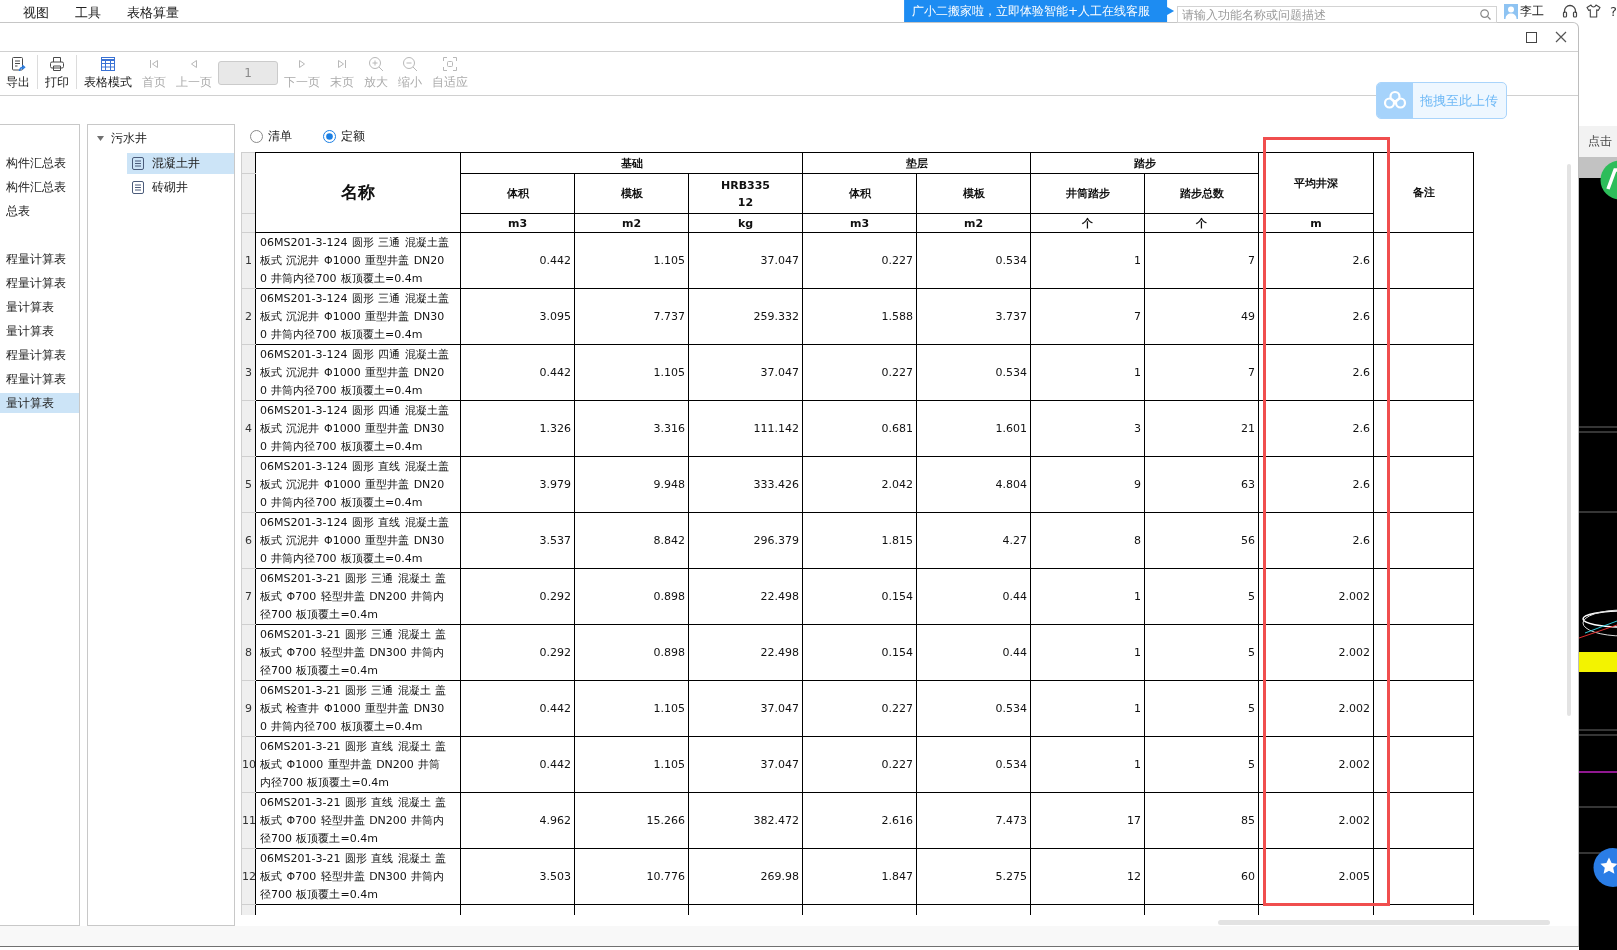 The image size is (1617, 950). What do you see at coordinates (57, 64) in the screenshot?
I see `printer-icon` at bounding box center [57, 64].